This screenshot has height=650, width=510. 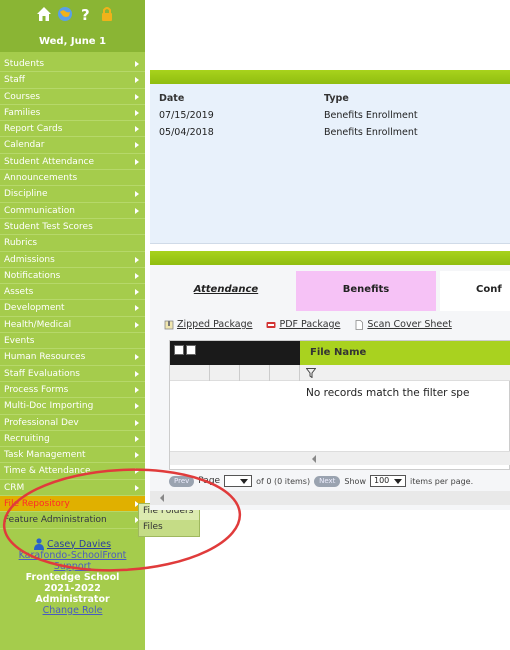 What do you see at coordinates (44, 14) in the screenshot?
I see `home-icon` at bounding box center [44, 14].